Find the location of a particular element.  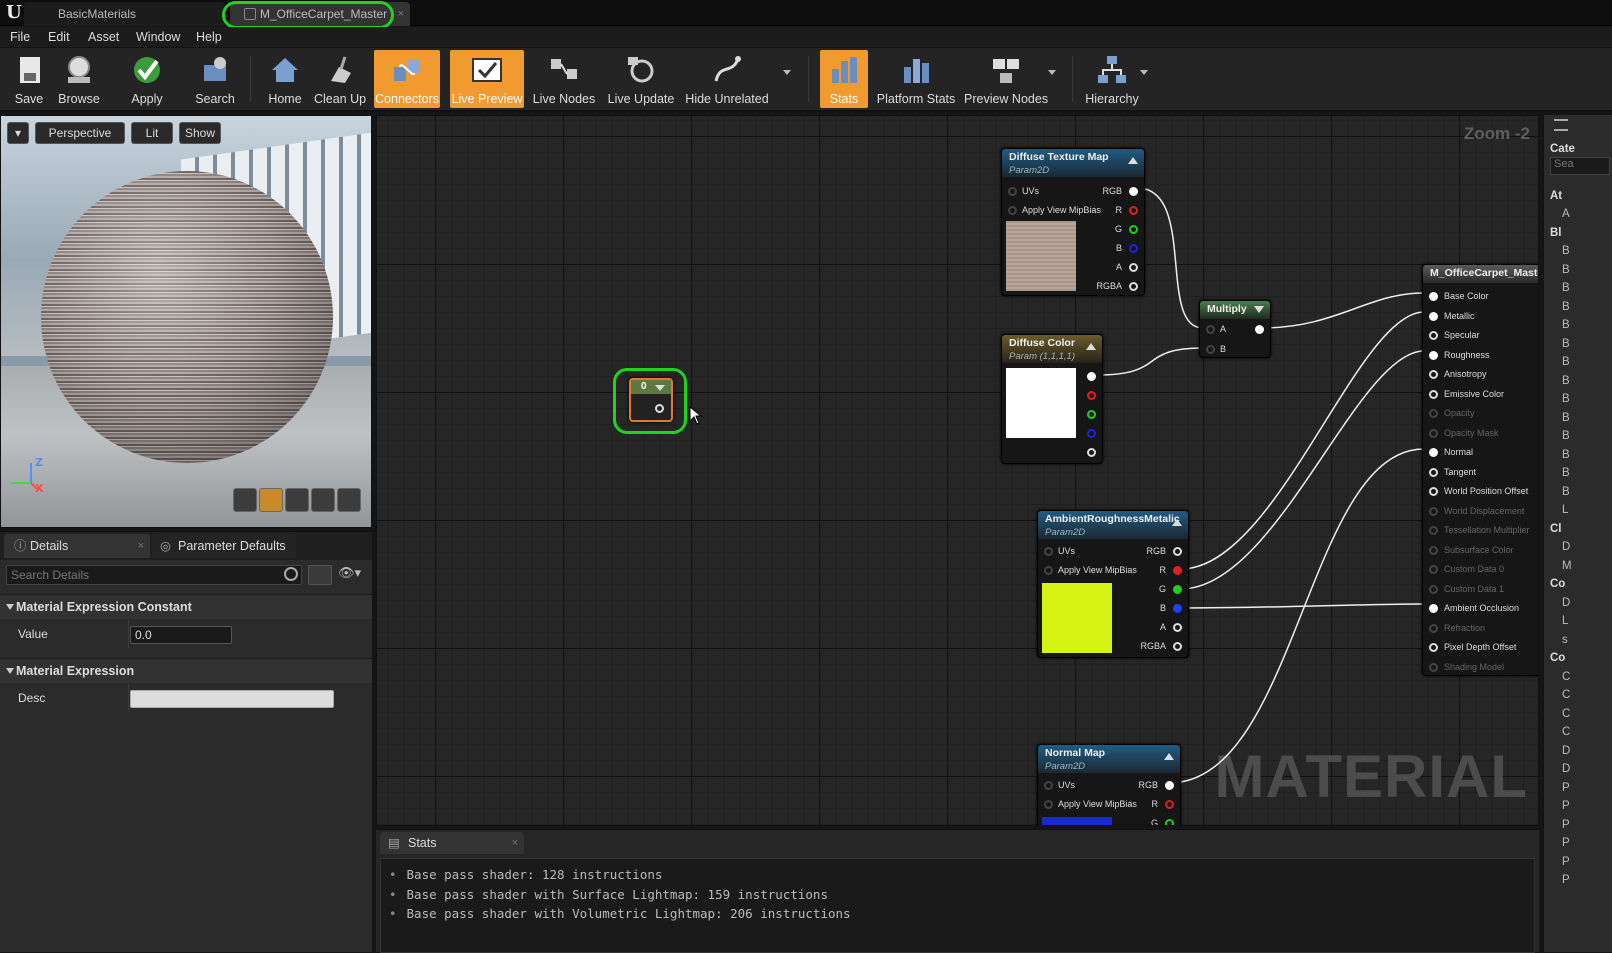

live-update-button: Live Update is located at coordinates (641, 79).